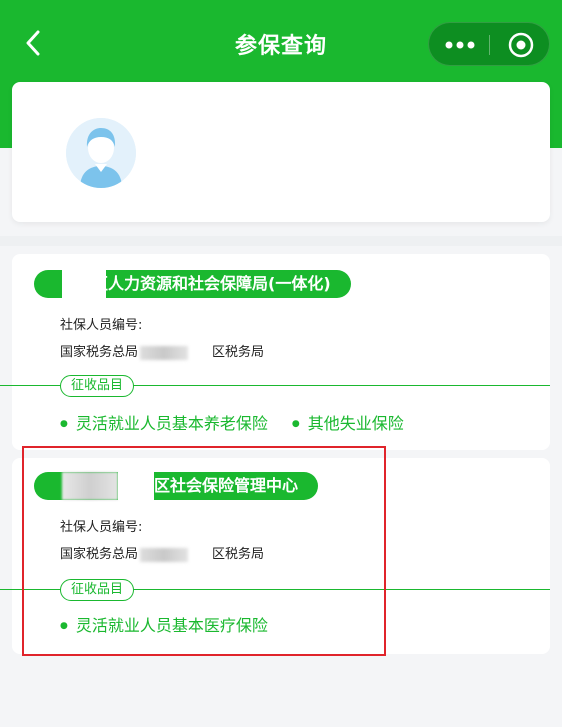  I want to click on collection-items-list: 灵活就业人员基本养老保险 其他失业保险, so click(232, 422).